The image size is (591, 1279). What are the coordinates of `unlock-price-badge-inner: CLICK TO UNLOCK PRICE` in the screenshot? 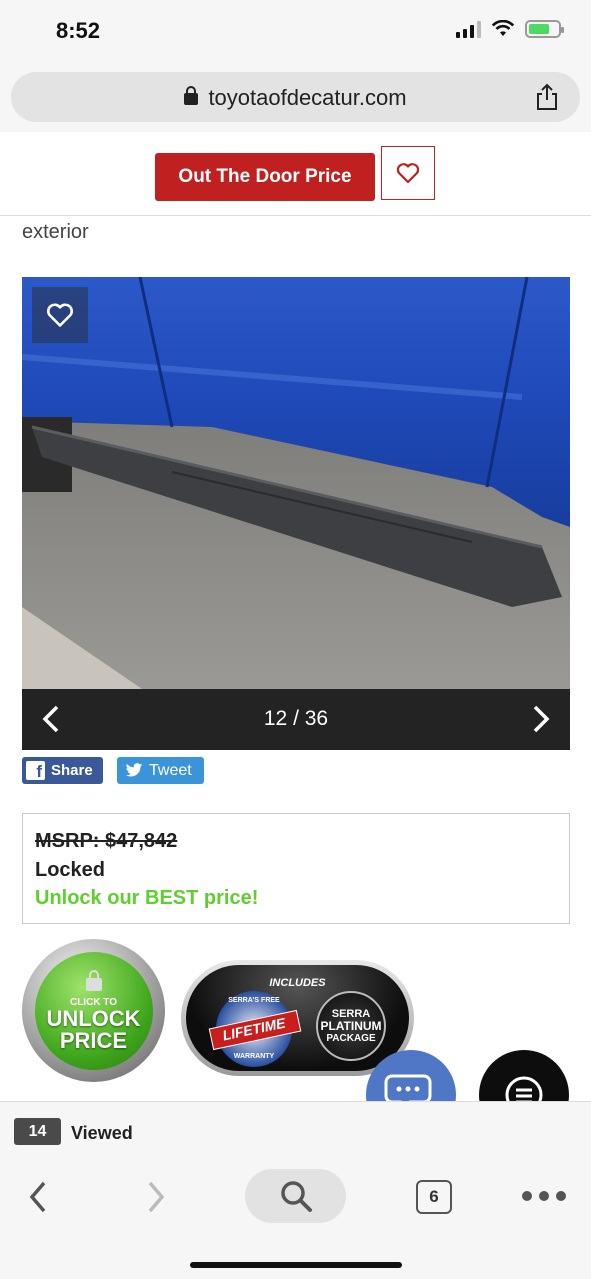 It's located at (93, 1010).